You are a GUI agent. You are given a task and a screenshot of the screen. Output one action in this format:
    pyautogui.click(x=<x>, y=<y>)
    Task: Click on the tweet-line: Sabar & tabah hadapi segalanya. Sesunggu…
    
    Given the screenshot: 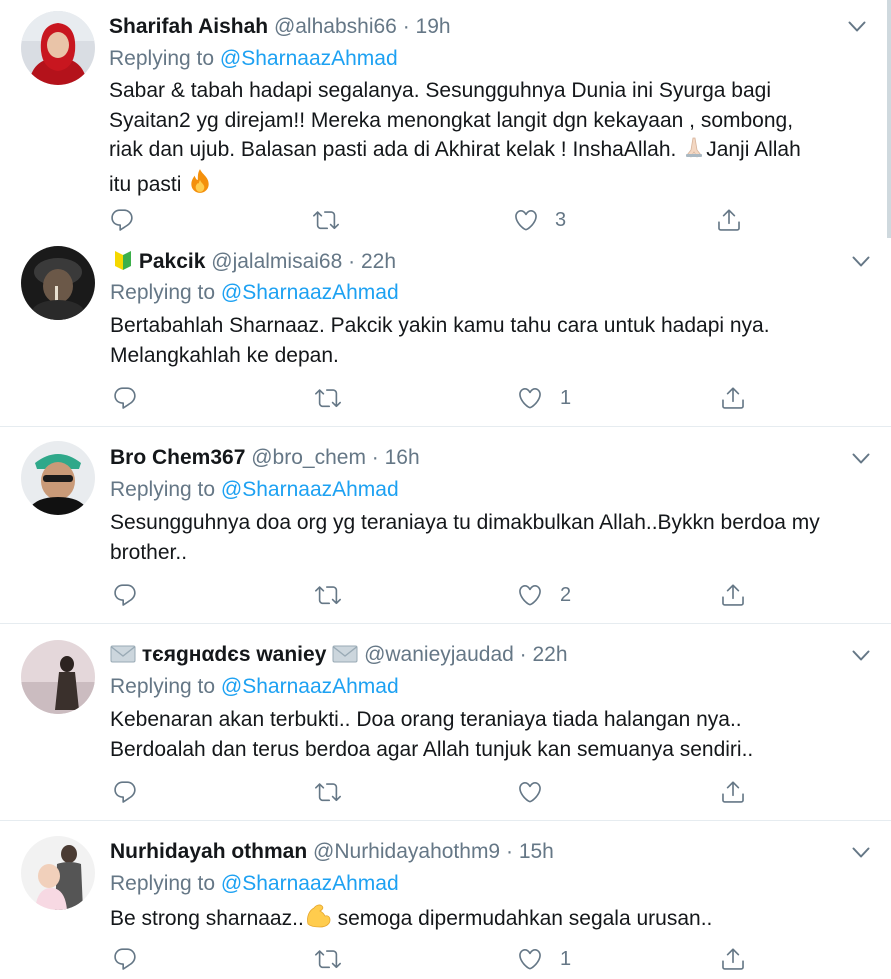 What is the action you would take?
    pyautogui.click(x=440, y=90)
    